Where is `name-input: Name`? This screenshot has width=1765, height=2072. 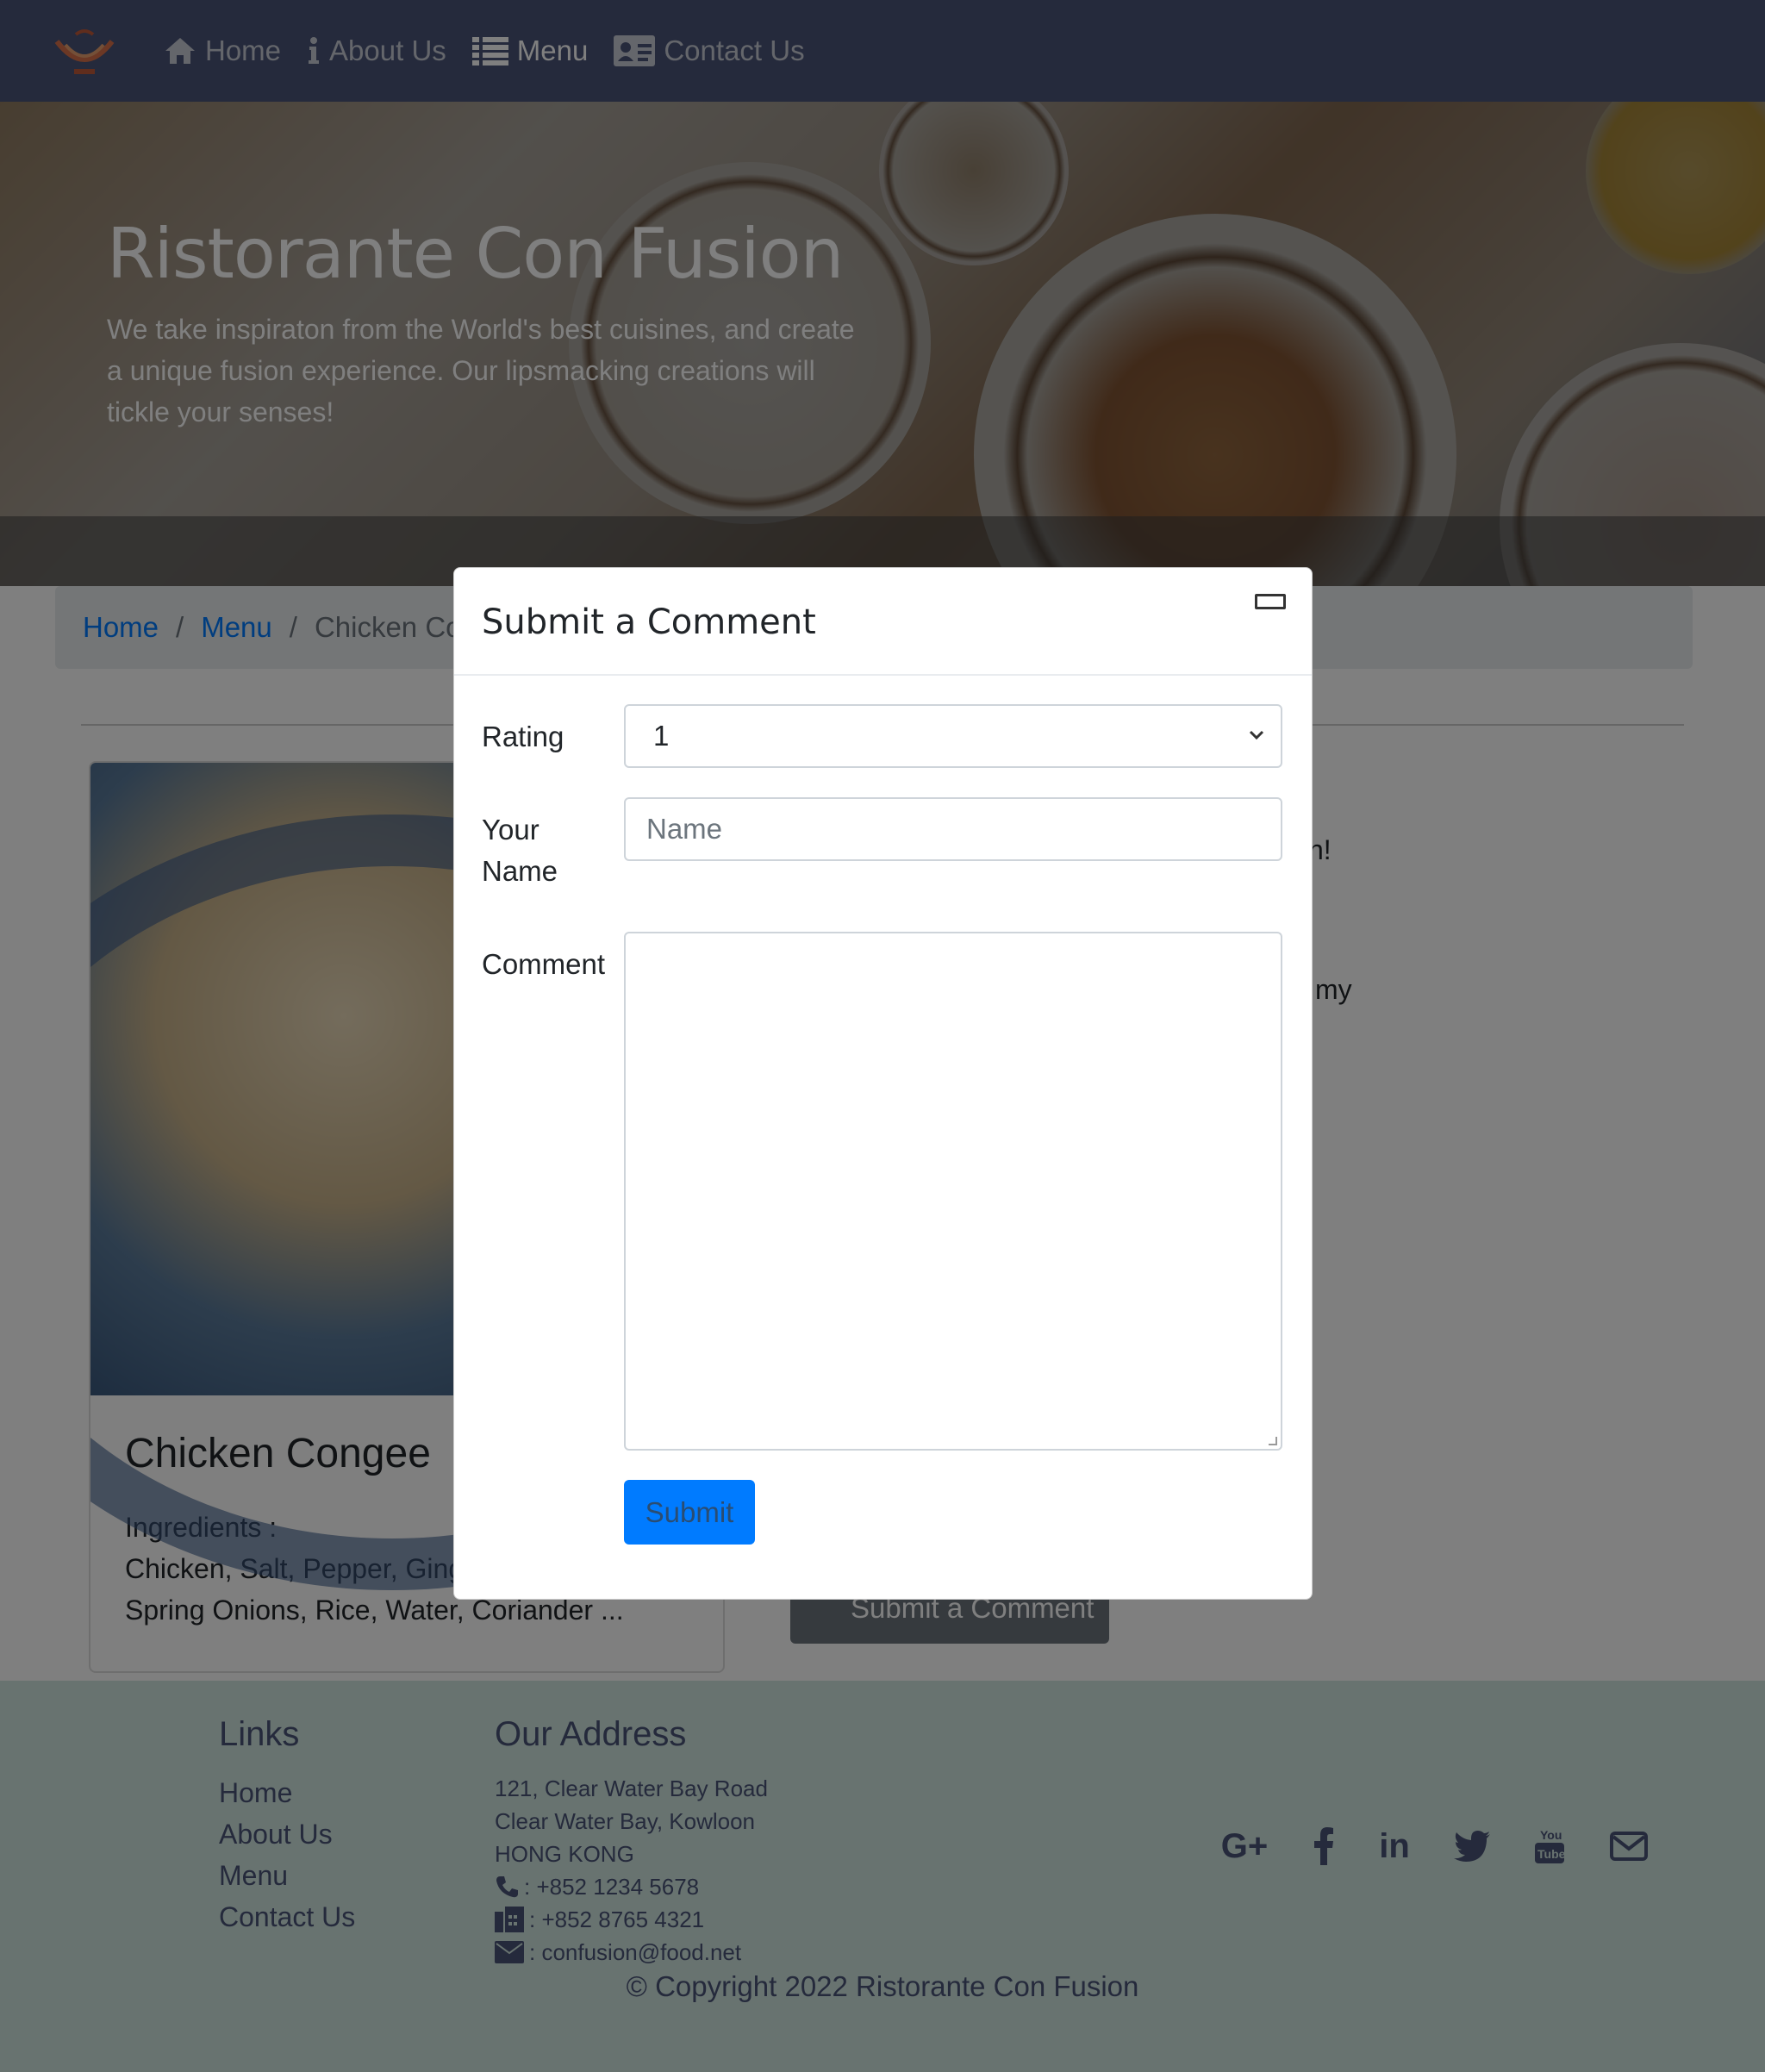
name-input: Name is located at coordinates (953, 829).